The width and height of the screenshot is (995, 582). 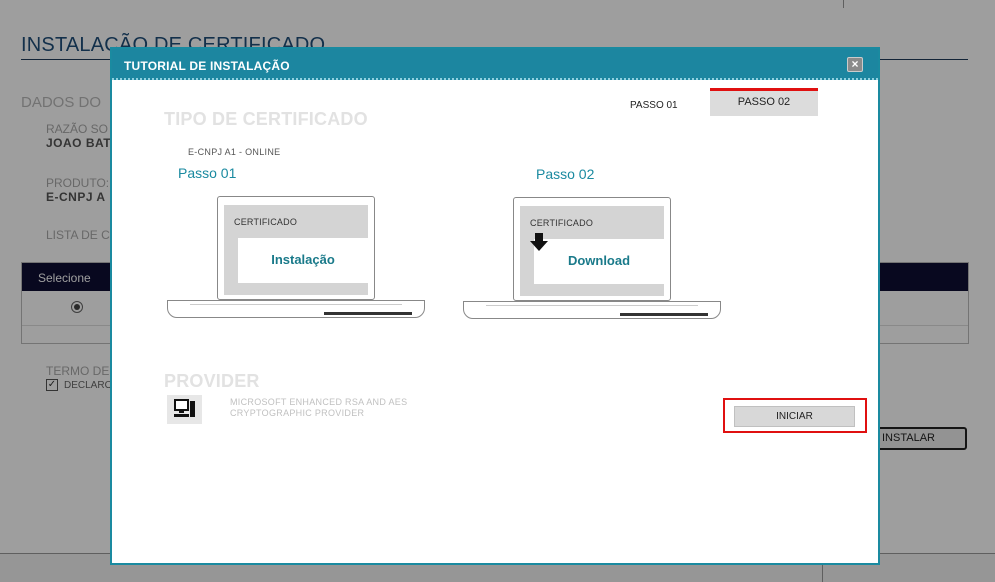 I want to click on start-button: INICIAR, so click(x=794, y=416).